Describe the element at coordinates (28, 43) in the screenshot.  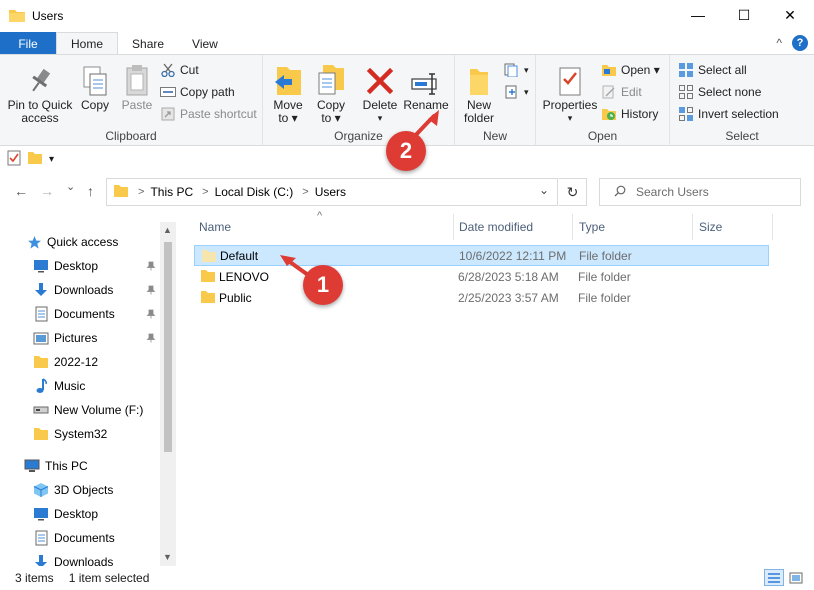
I see `tab-file: File` at that location.